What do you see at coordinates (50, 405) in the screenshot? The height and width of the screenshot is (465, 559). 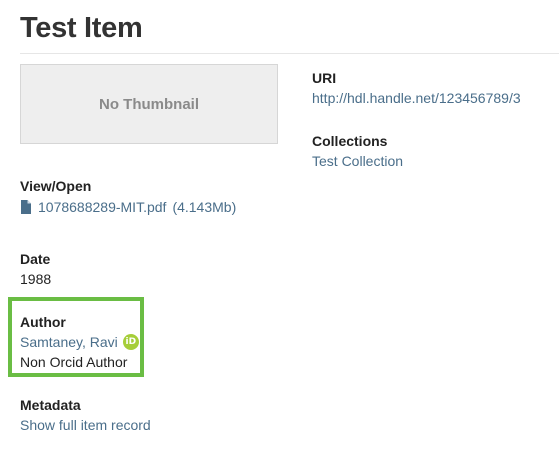 I see `metadata-heading: Metadata` at bounding box center [50, 405].